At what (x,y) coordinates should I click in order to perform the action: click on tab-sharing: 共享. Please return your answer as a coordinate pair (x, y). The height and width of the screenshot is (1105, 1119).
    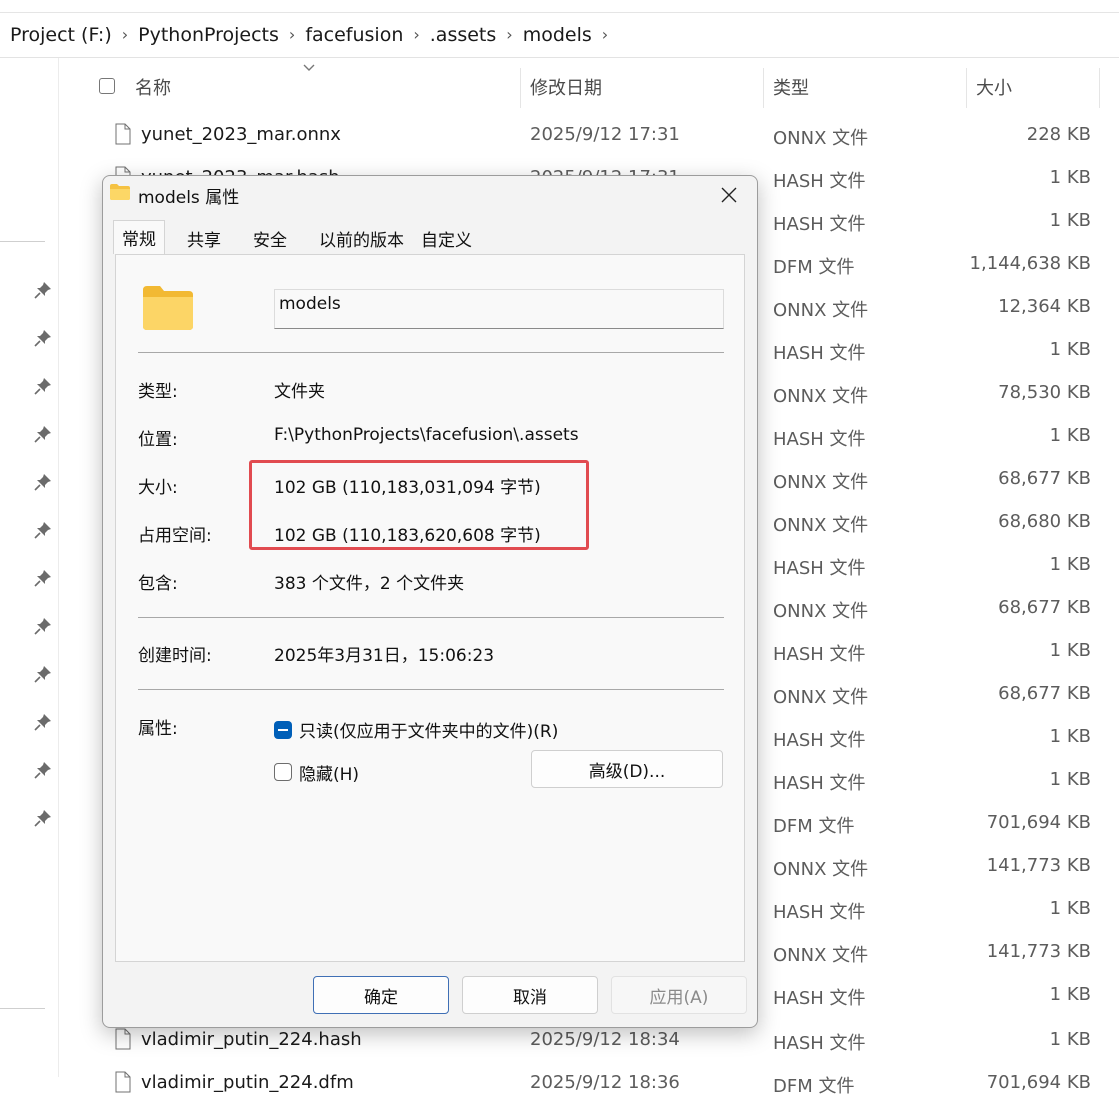
    Looking at the image, I should click on (204, 238).